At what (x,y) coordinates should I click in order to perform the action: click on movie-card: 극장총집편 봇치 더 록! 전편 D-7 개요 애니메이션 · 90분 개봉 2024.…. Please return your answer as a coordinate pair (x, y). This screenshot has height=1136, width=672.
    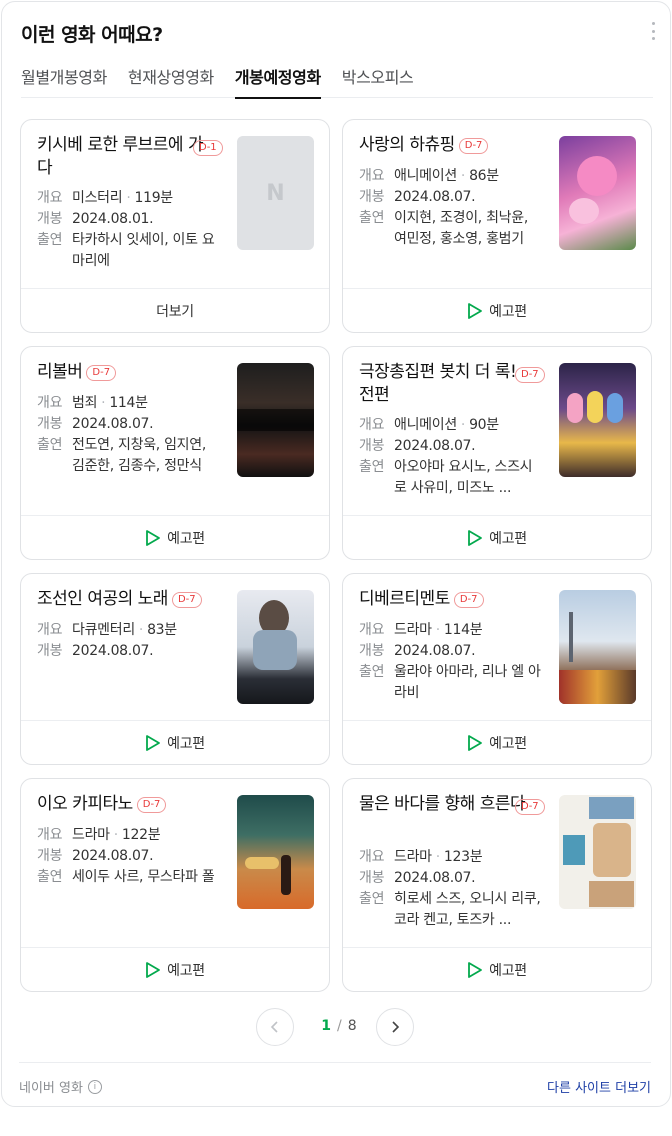
    Looking at the image, I should click on (497, 453).